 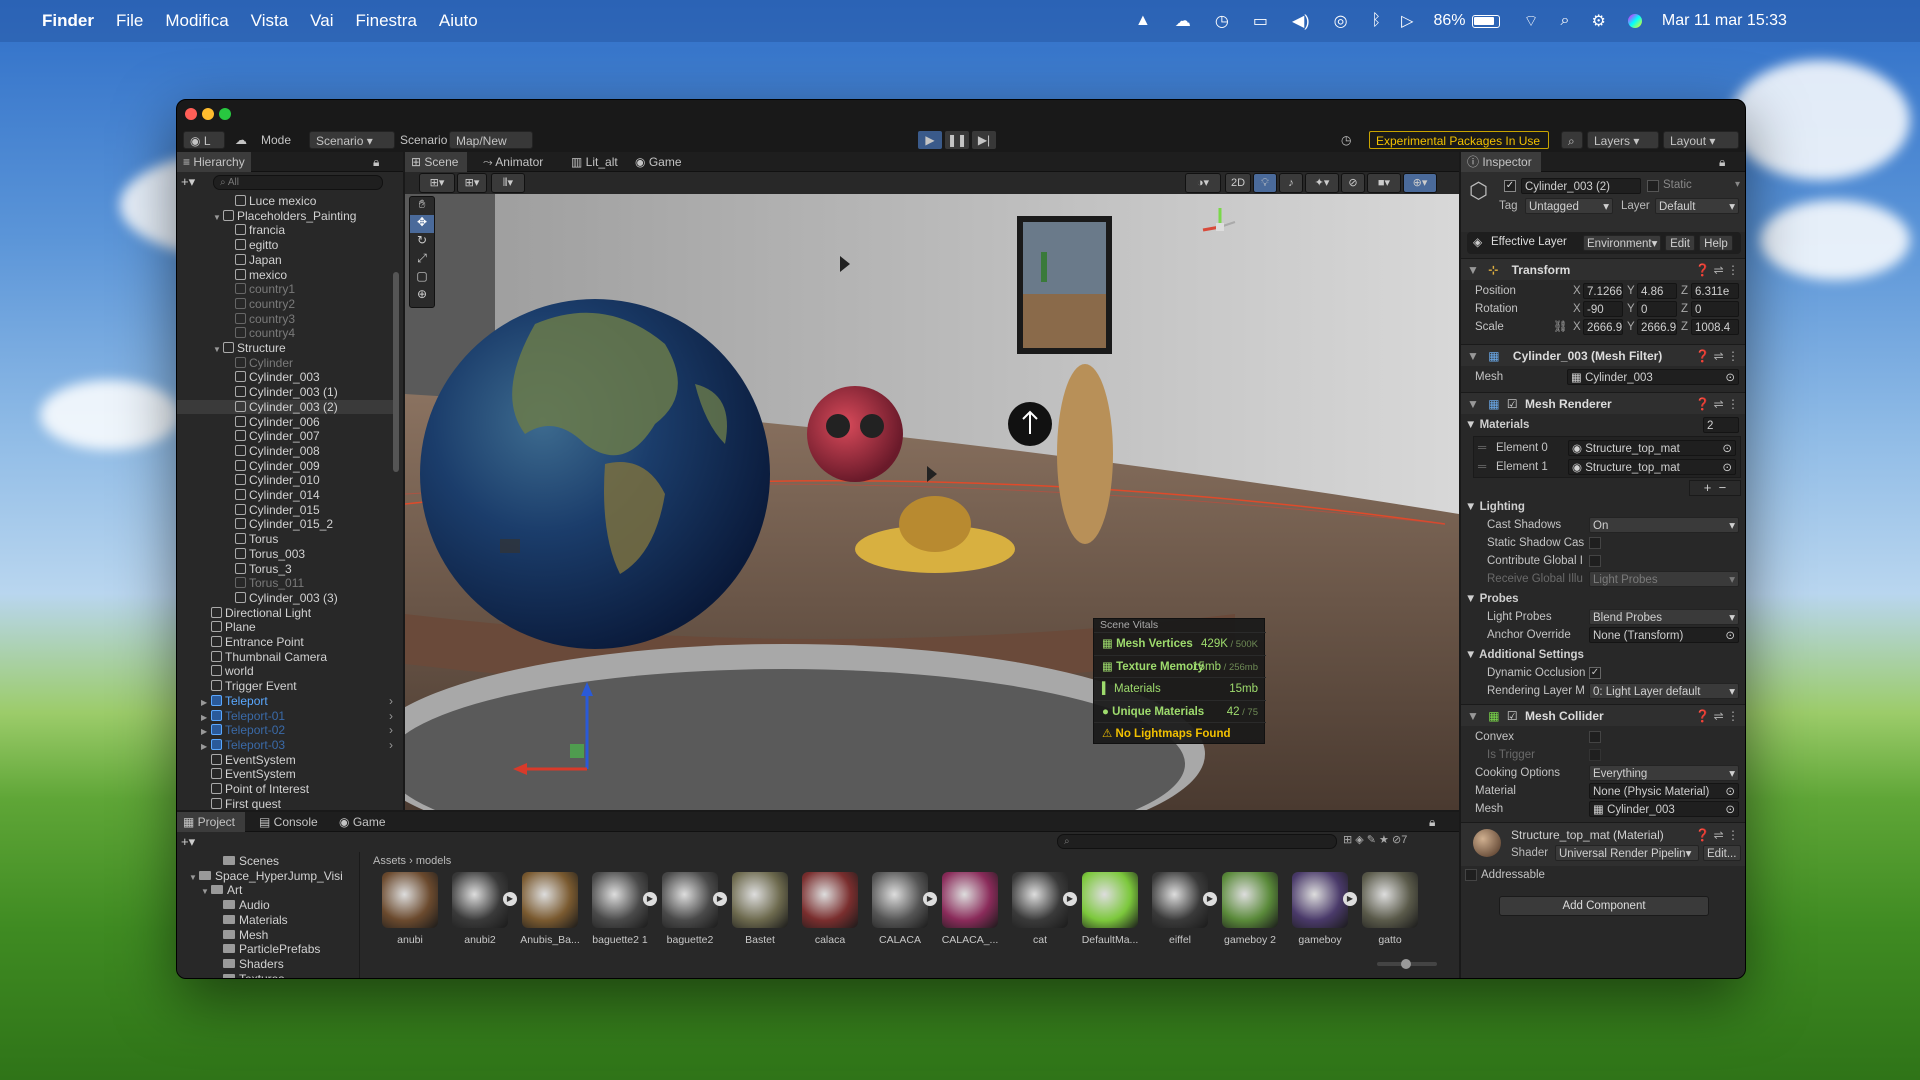 I want to click on scale-tool-icon: ⤢, so click(x=422, y=260).